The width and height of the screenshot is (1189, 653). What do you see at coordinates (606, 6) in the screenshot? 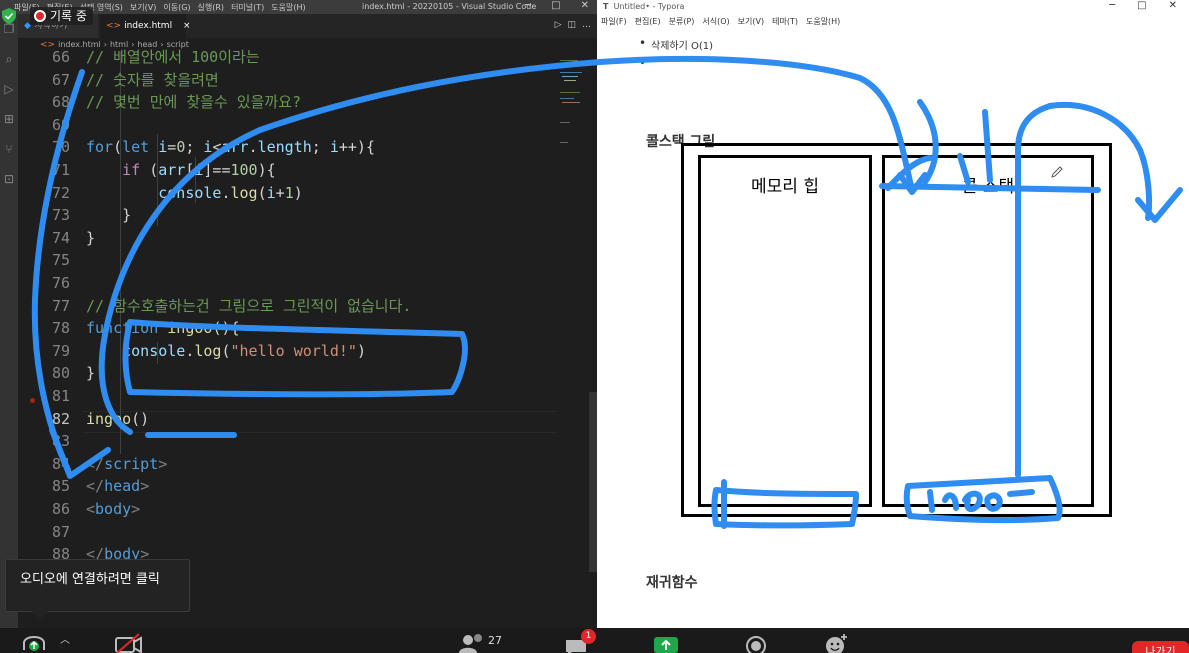
I see `typora-logo-icon: T` at bounding box center [606, 6].